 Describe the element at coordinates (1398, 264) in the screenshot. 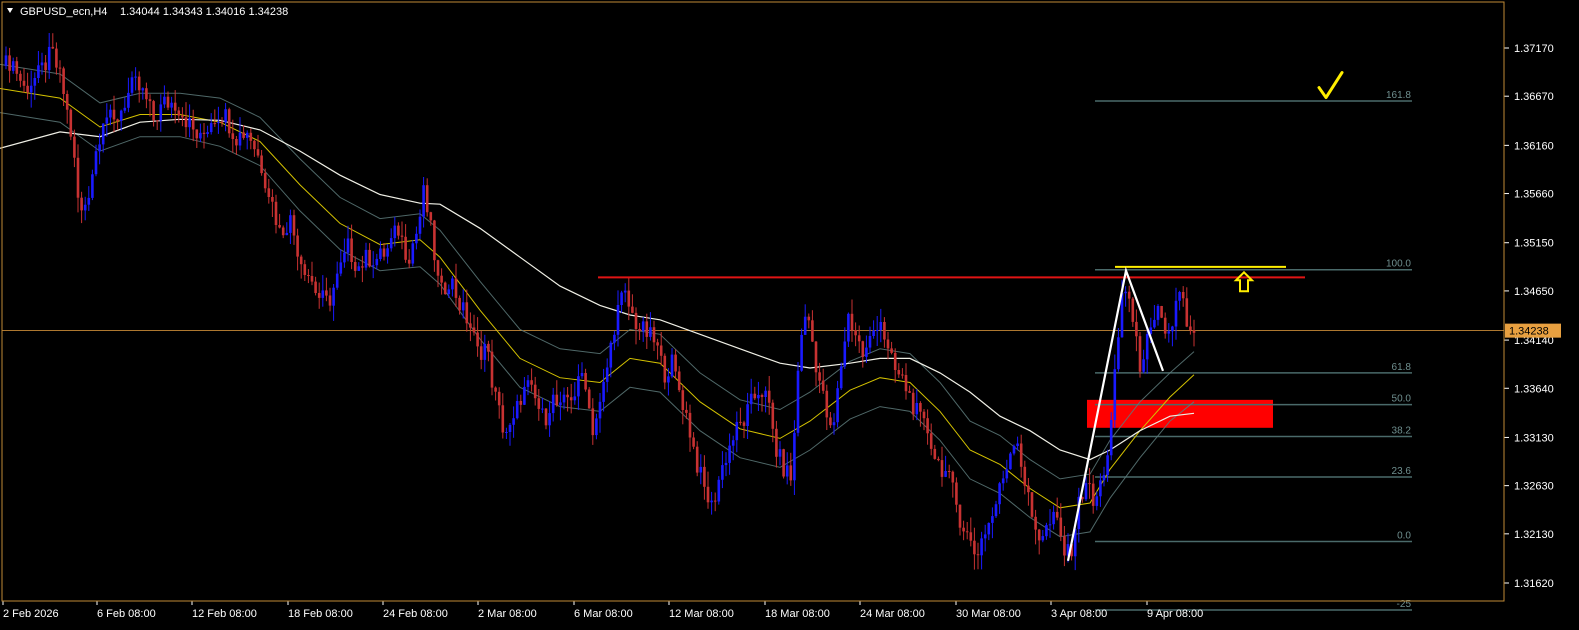

I see `fib-level-label: 100.0` at that location.